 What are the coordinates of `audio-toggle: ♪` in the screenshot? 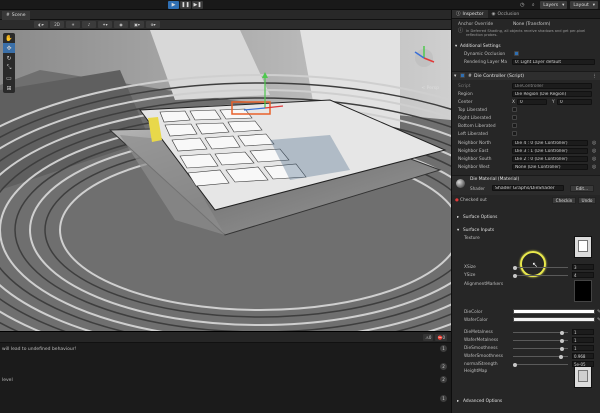 It's located at (89, 24).